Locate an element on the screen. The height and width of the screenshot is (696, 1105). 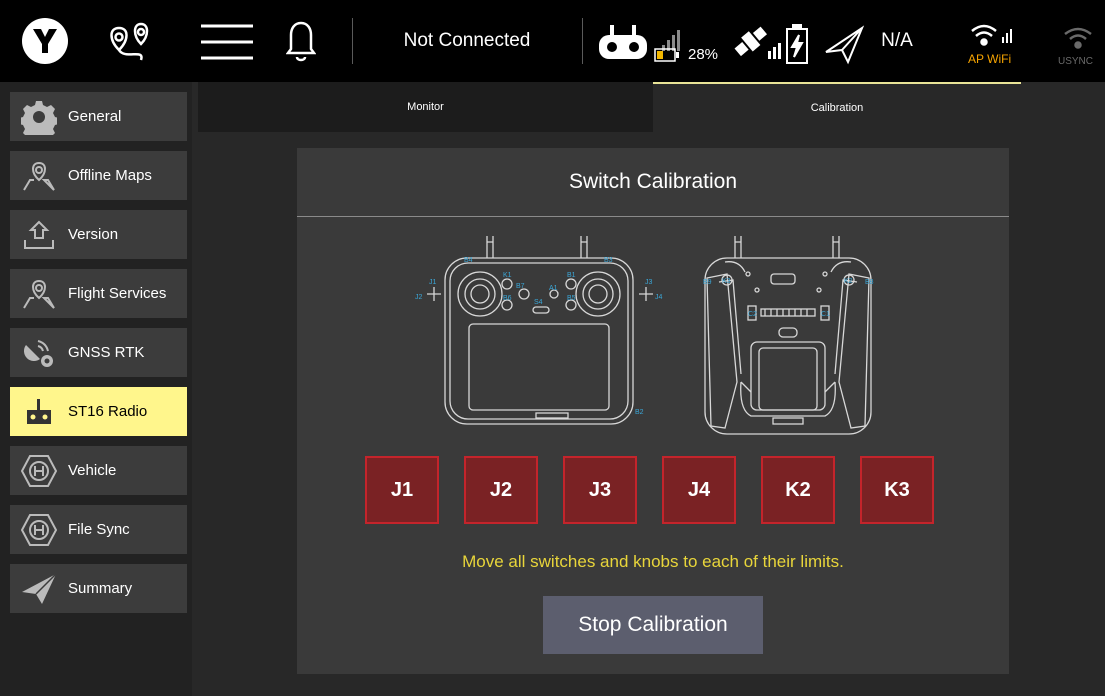
label-c2: C2 is located at coordinates (752, 314).